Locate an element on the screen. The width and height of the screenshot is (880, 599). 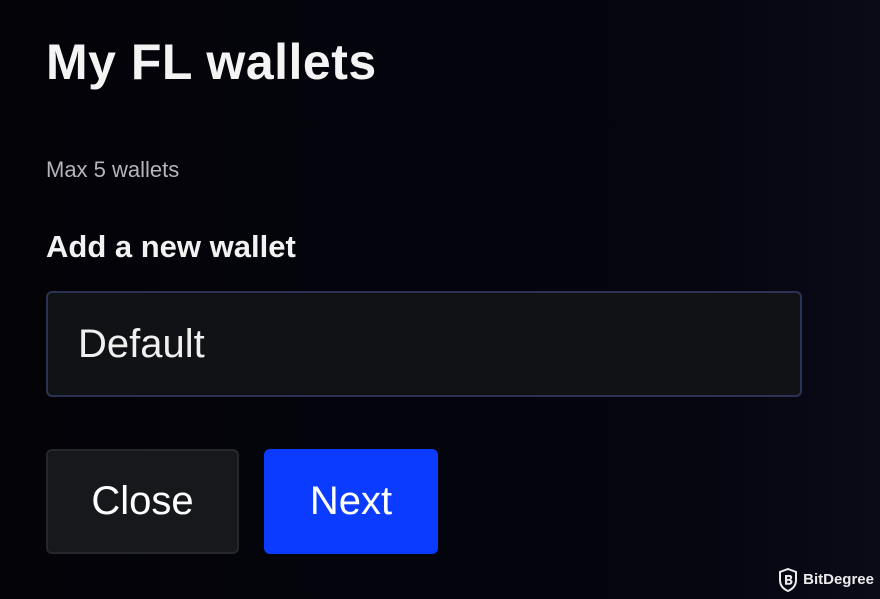
next-button: Next is located at coordinates (351, 501).